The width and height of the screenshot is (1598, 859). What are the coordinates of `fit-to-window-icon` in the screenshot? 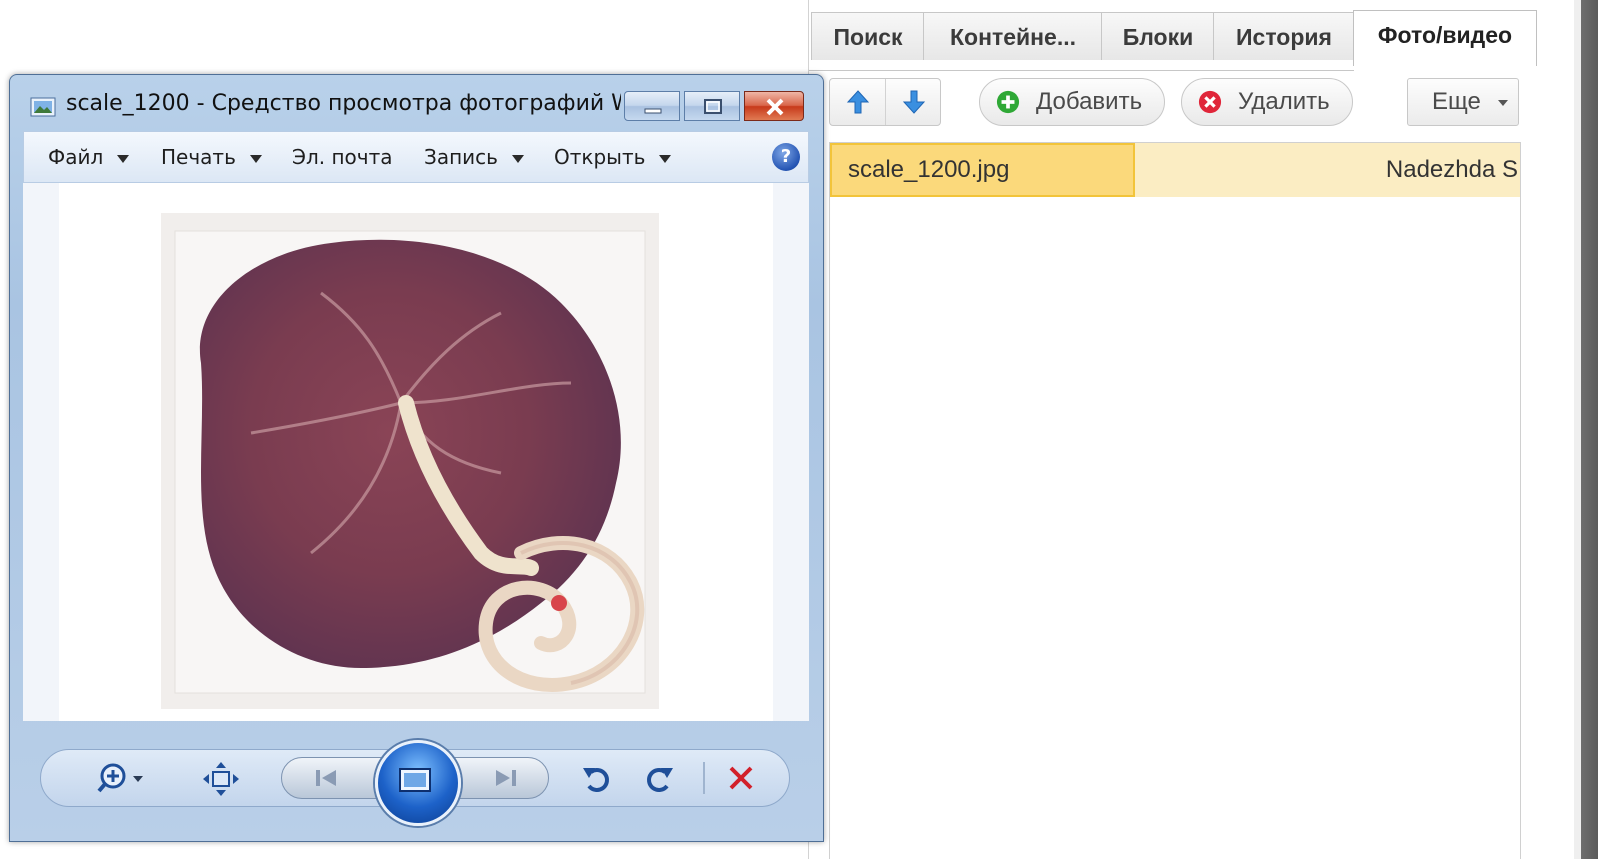 It's located at (221, 779).